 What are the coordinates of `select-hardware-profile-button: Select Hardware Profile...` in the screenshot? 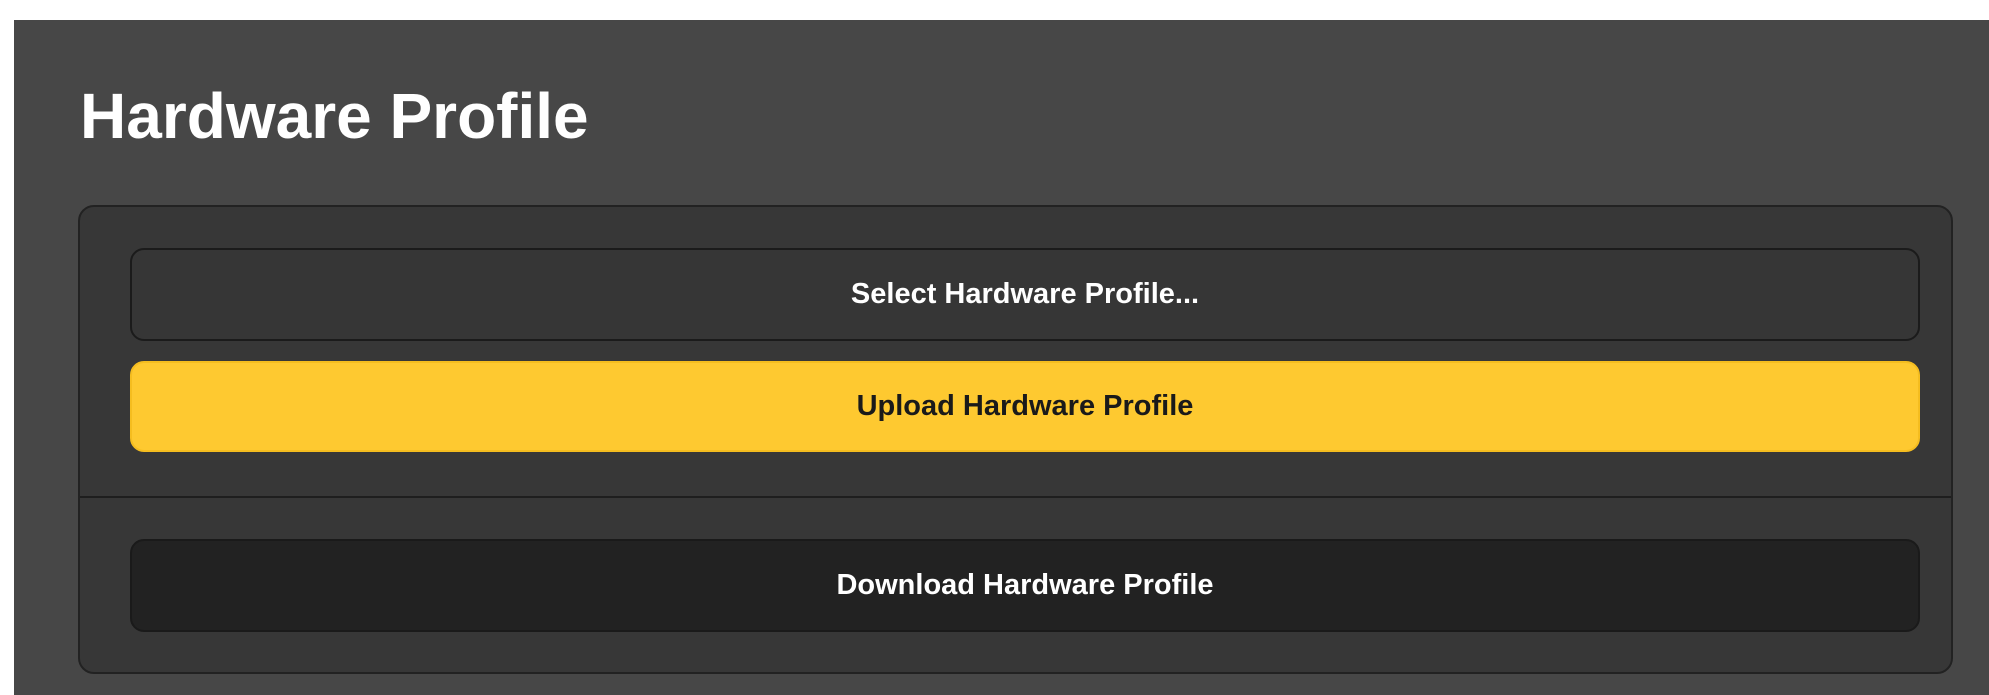 It's located at (1025, 294).